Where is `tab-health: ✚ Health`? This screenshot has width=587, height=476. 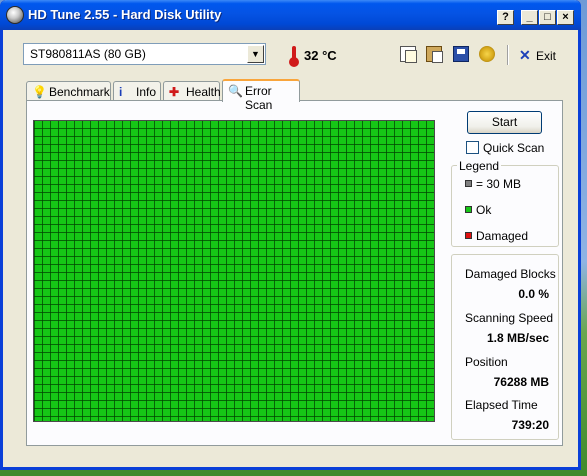 tab-health: ✚ Health is located at coordinates (192, 91).